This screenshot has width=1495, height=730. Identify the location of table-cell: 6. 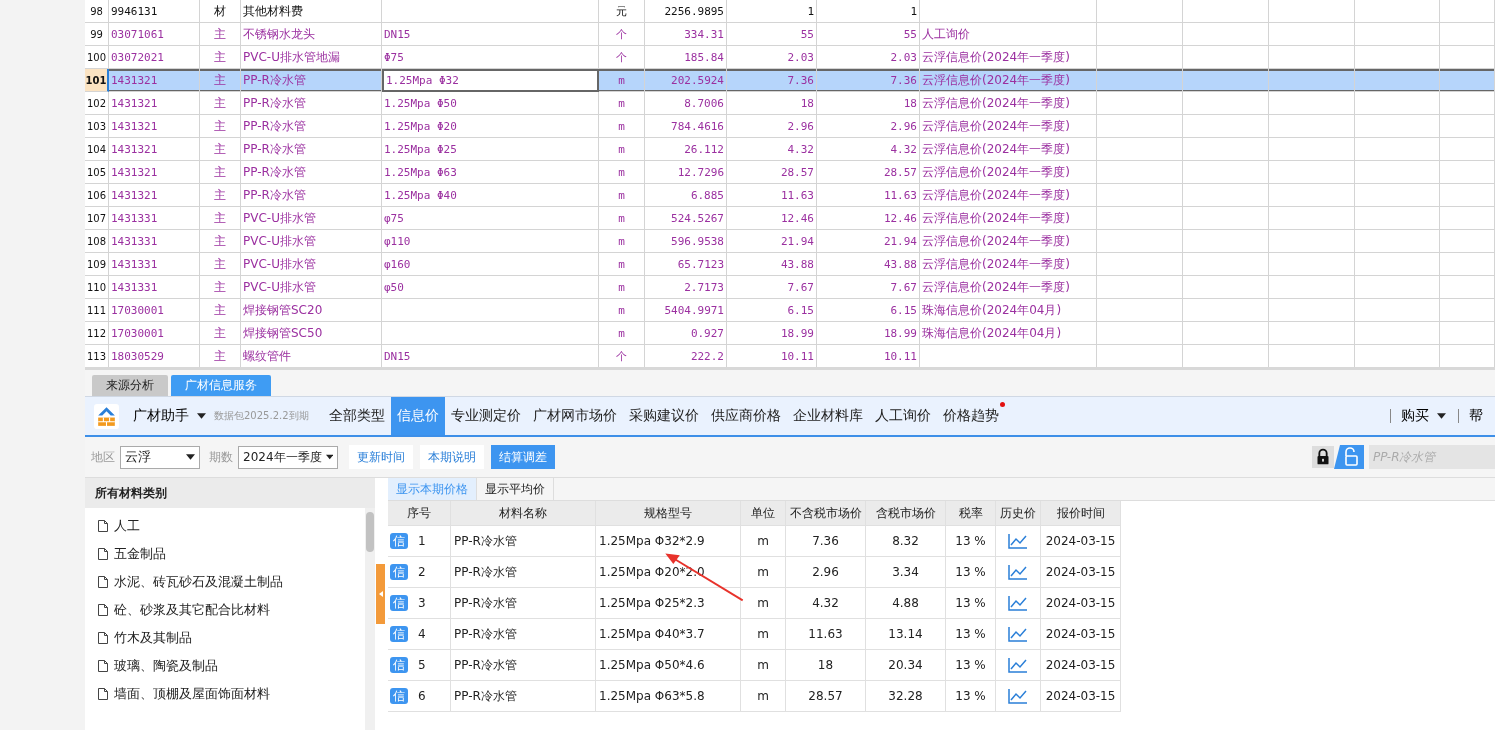
(422, 696).